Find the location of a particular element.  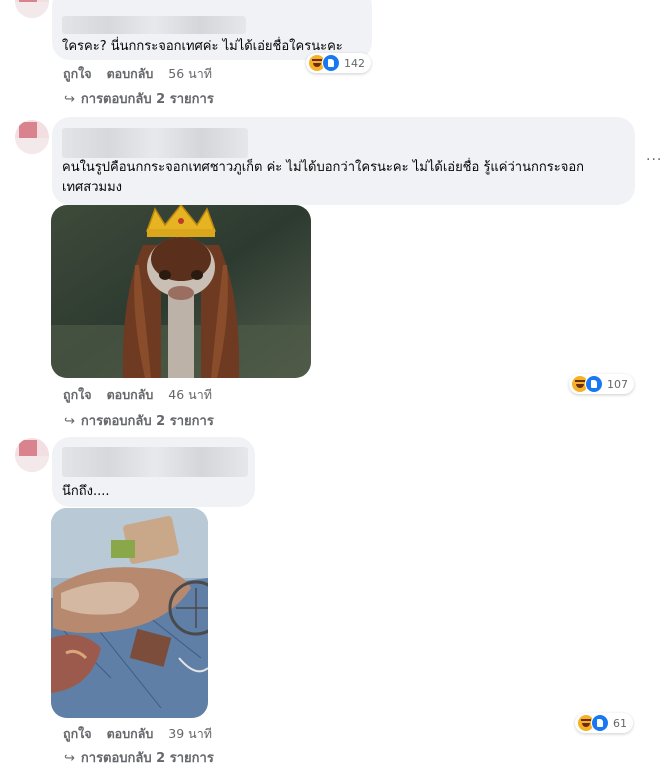

comment-text-line-2: เทศสวมมง is located at coordinates (92, 187).